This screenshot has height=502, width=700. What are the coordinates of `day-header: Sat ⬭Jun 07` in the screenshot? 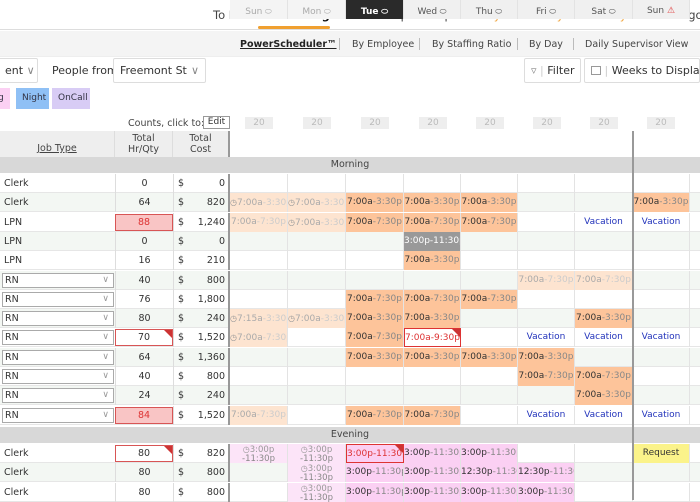 It's located at (604, 9).